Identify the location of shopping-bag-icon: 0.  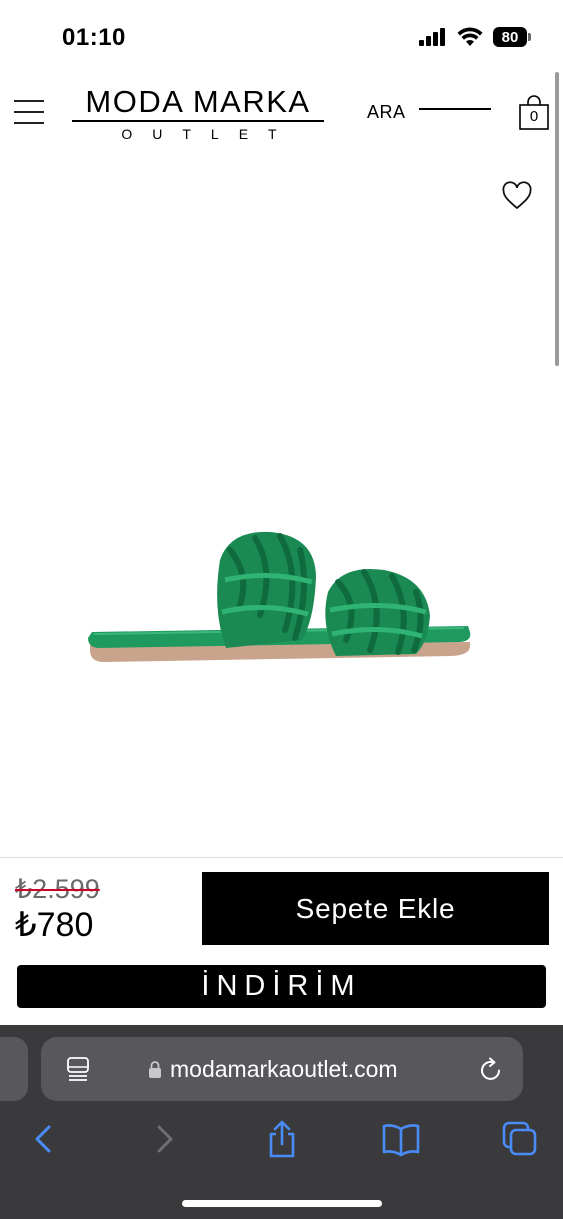
(534, 113).